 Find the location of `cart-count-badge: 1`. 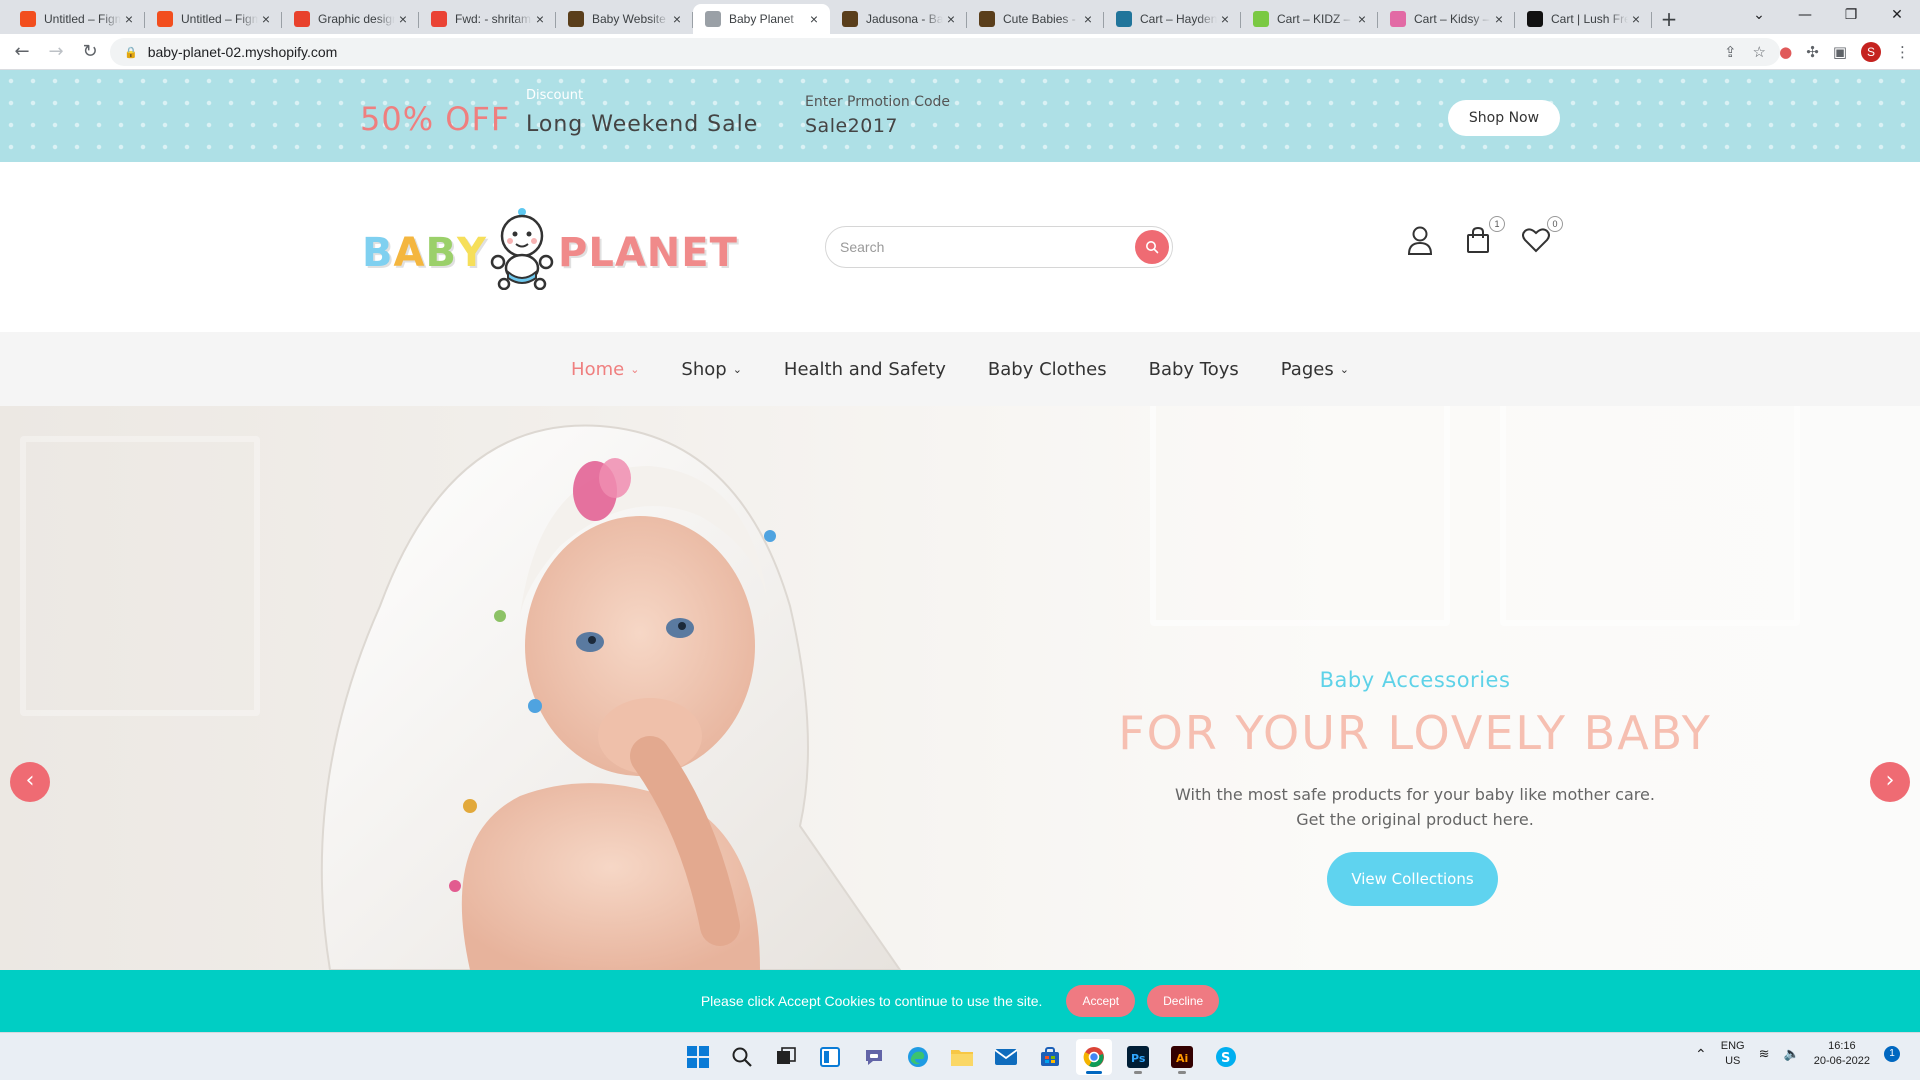

cart-count-badge: 1 is located at coordinates (1497, 224).